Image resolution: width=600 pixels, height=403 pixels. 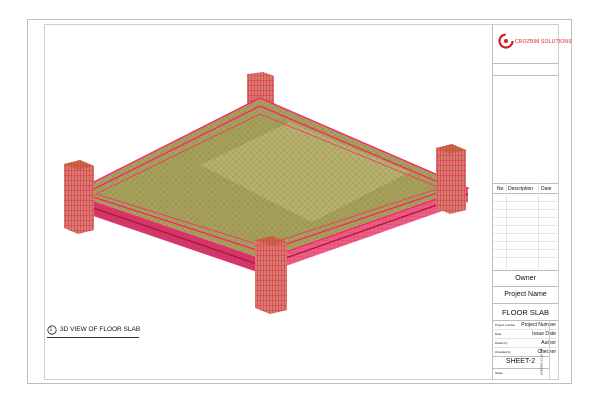 I want to click on stamp-column-line, so click(x=549, y=350).